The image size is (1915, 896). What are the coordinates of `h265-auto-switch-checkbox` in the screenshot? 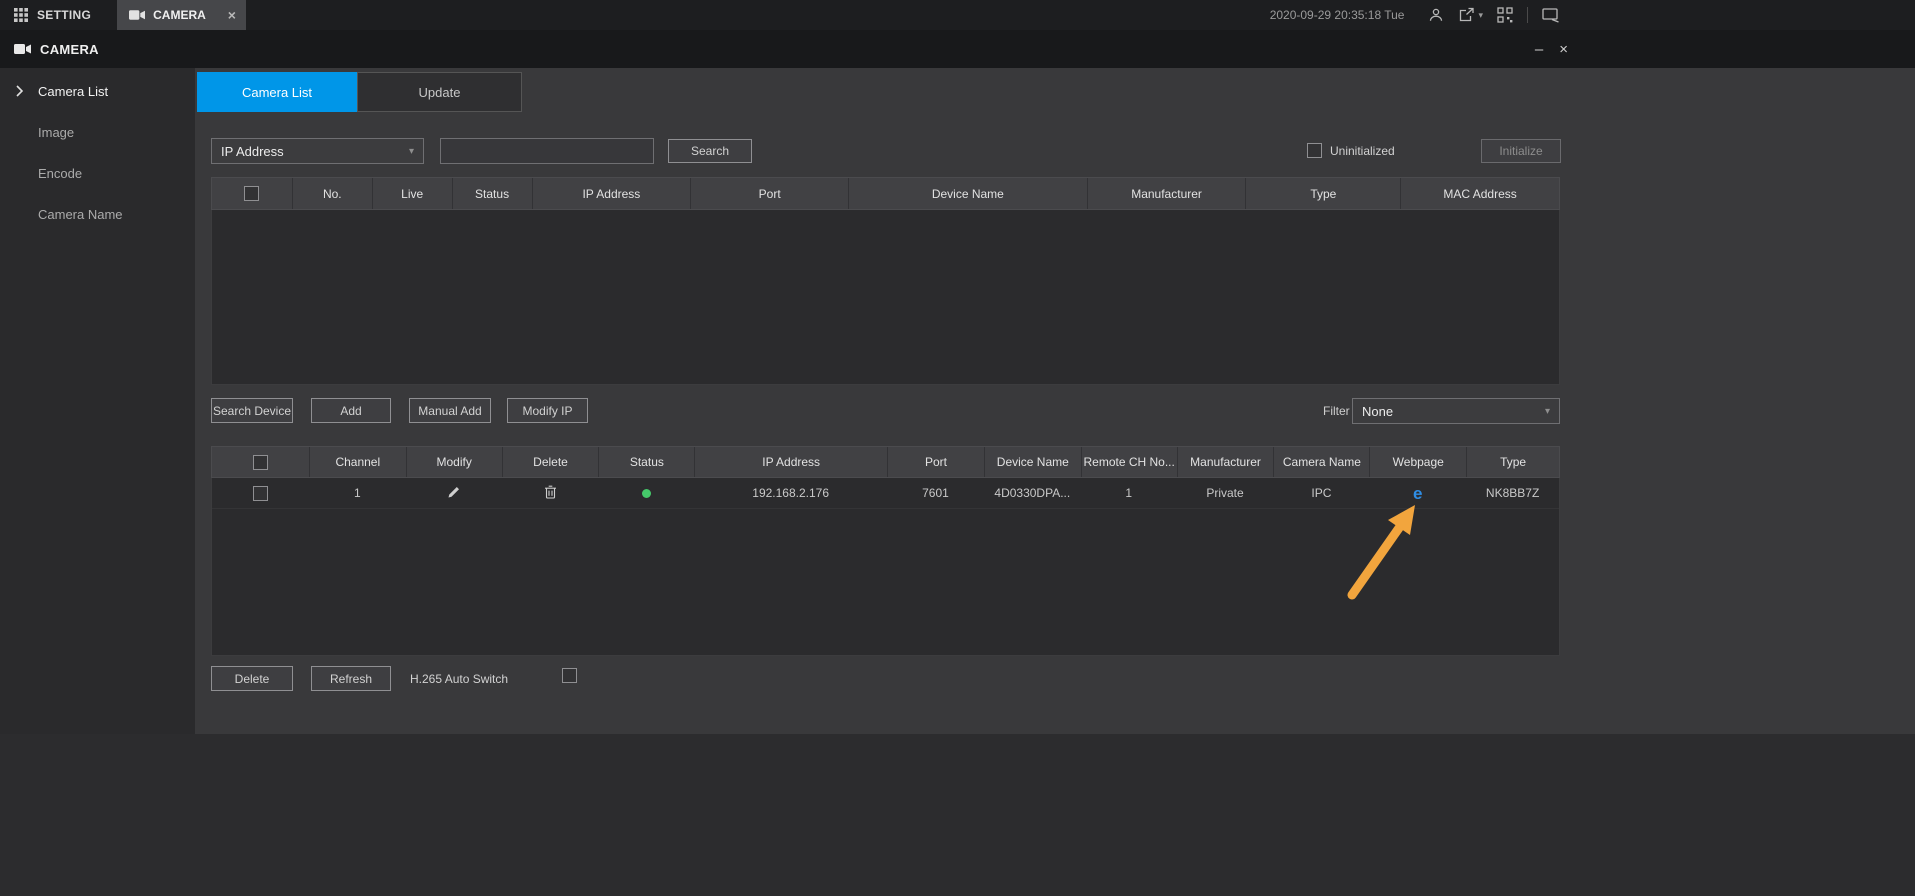 It's located at (569, 675).